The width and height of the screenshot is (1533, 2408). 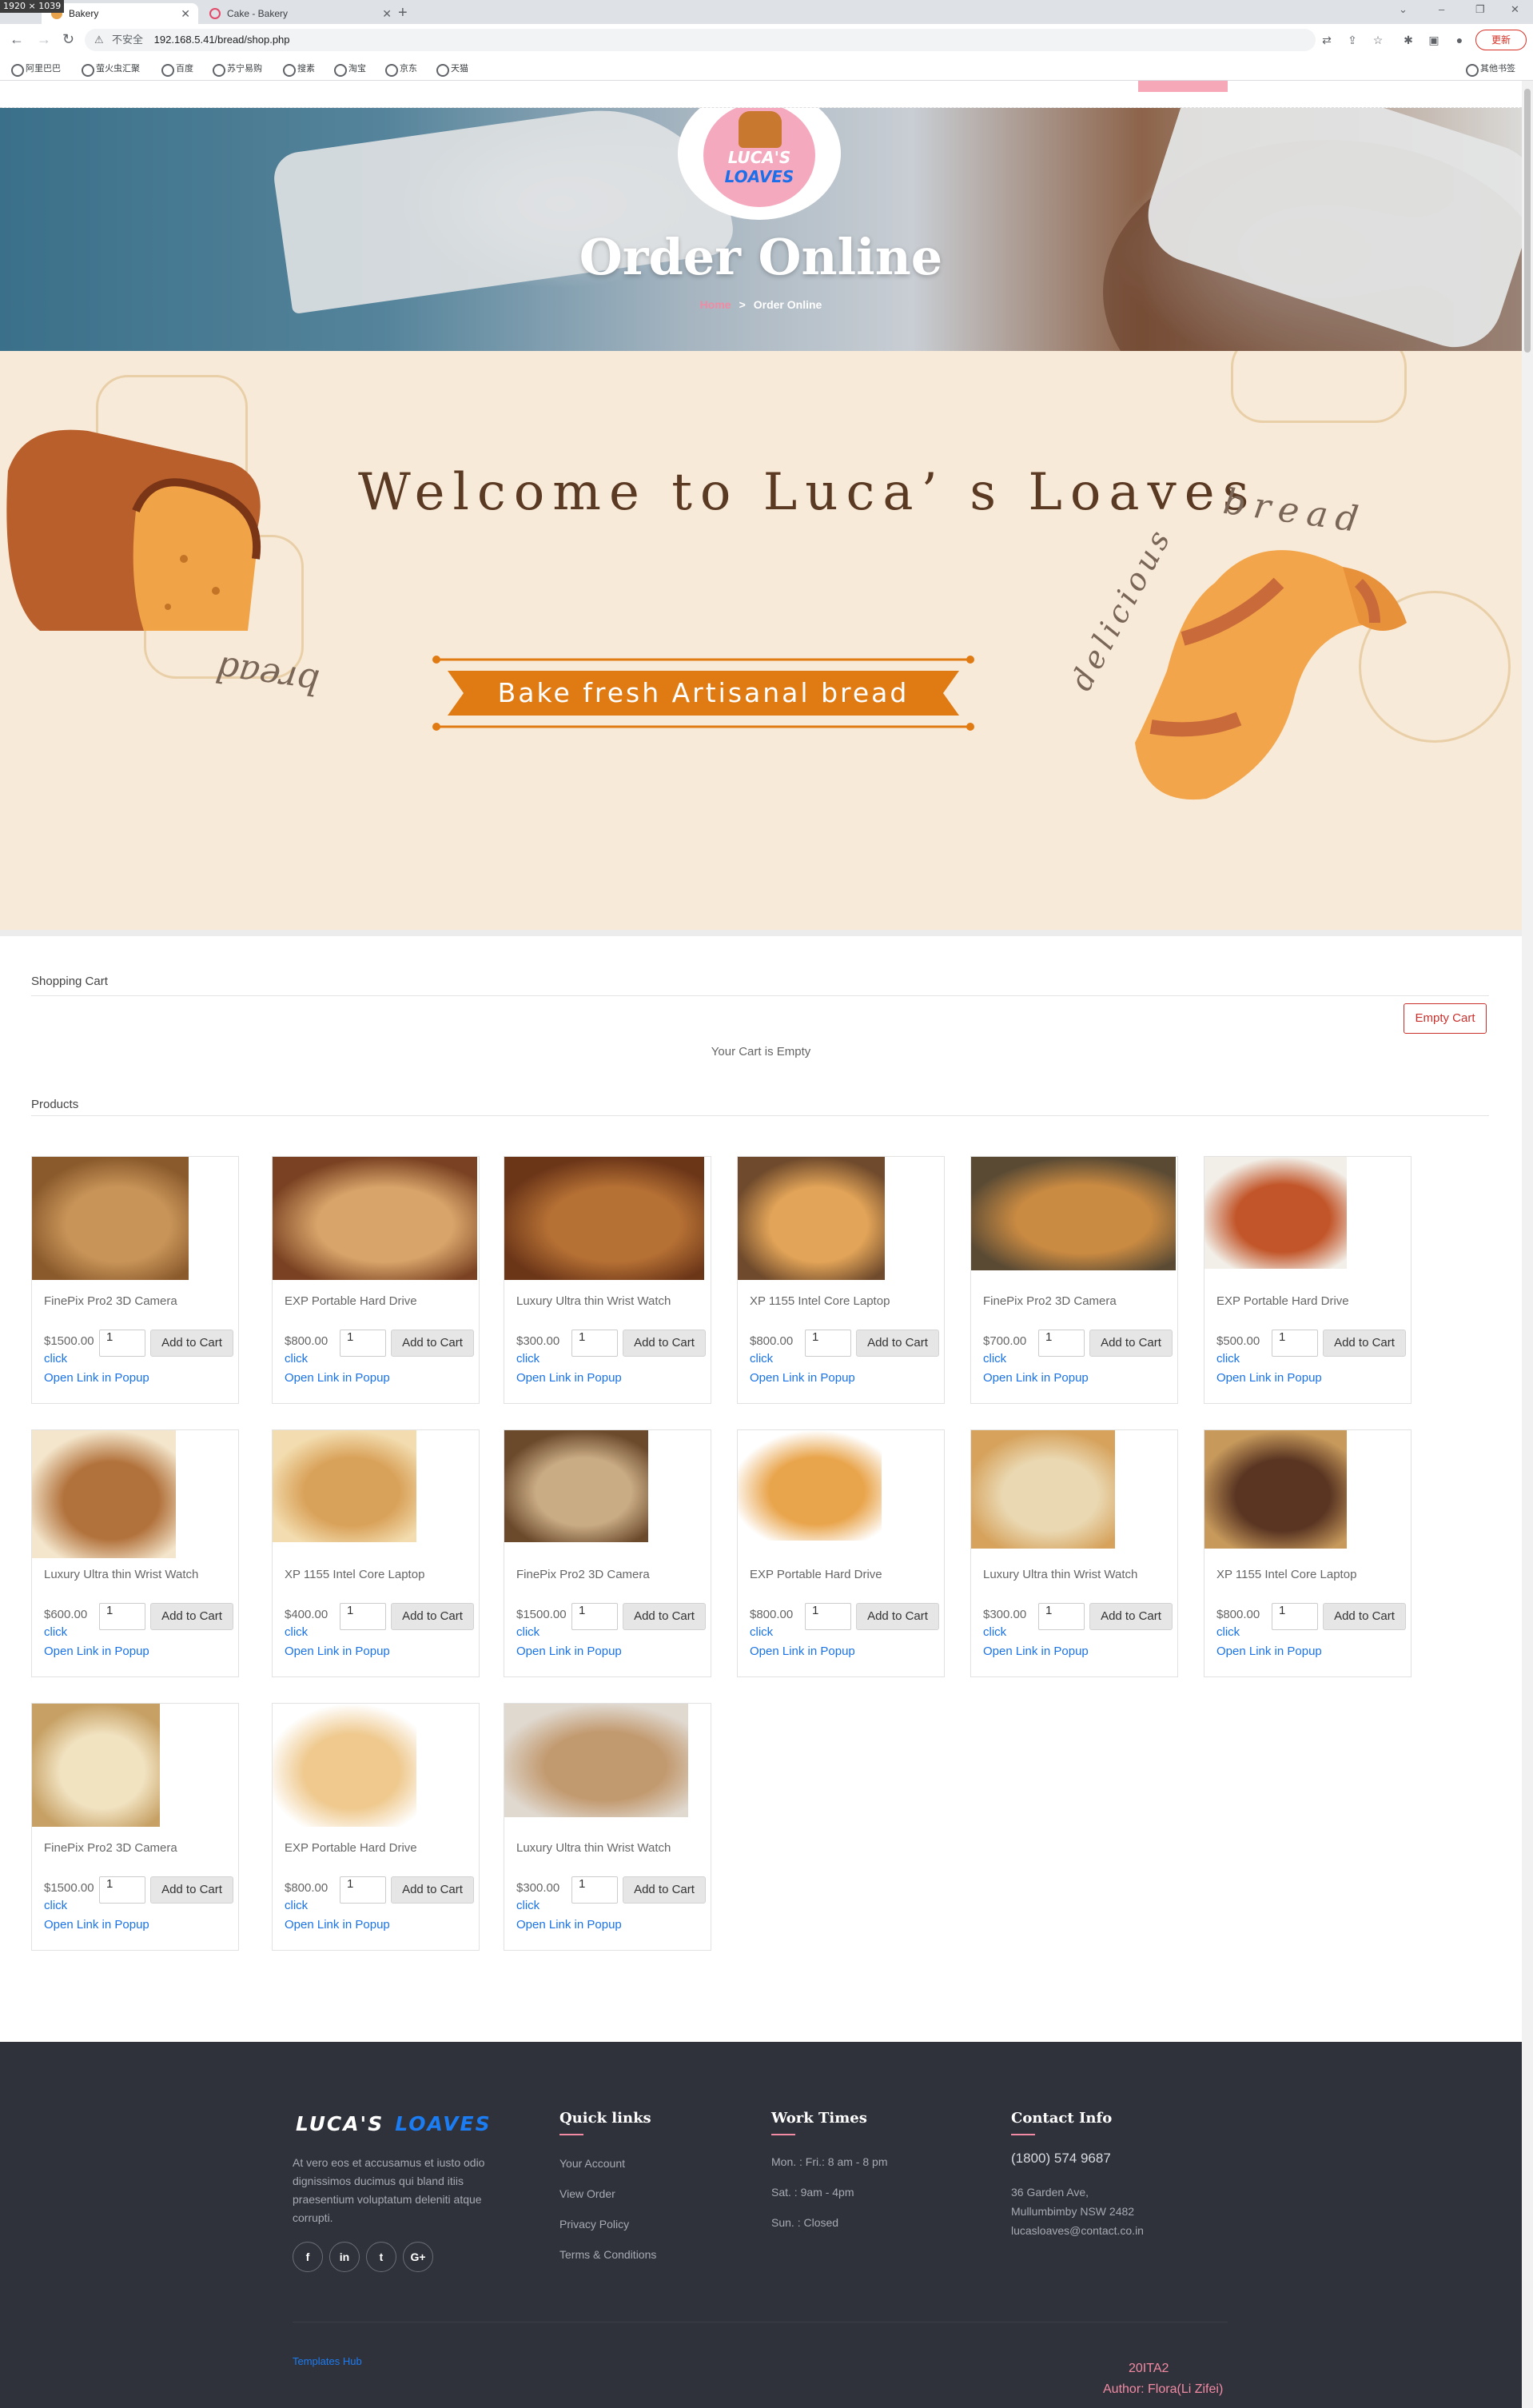 What do you see at coordinates (300, 13) in the screenshot?
I see `tab-cake-bakery: Cake - Bakery ✕` at bounding box center [300, 13].